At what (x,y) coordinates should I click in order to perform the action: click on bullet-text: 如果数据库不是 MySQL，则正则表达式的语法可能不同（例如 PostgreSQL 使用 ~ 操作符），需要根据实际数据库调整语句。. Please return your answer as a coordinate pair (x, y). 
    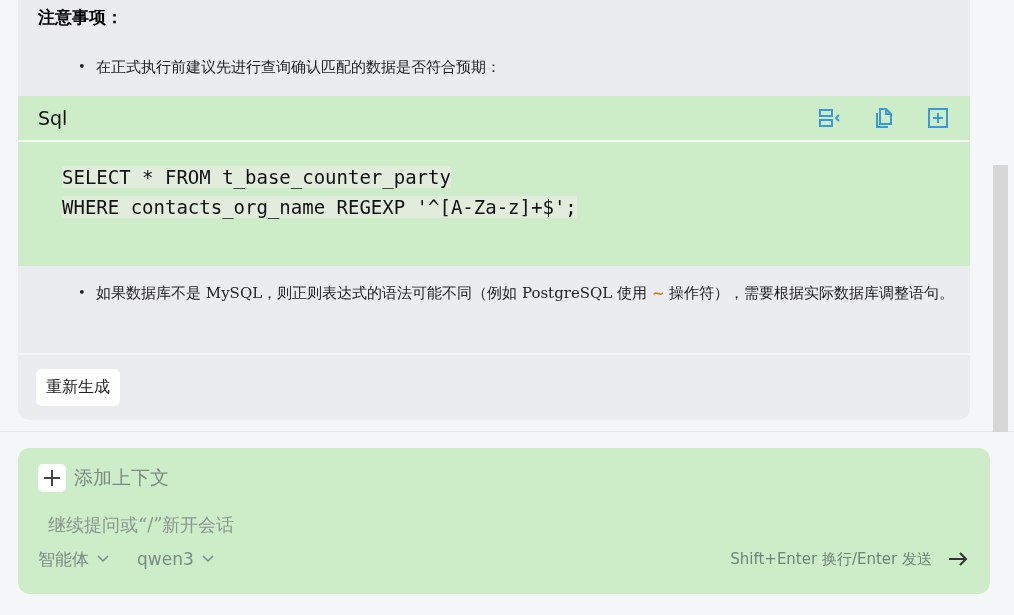
    Looking at the image, I should click on (525, 294).